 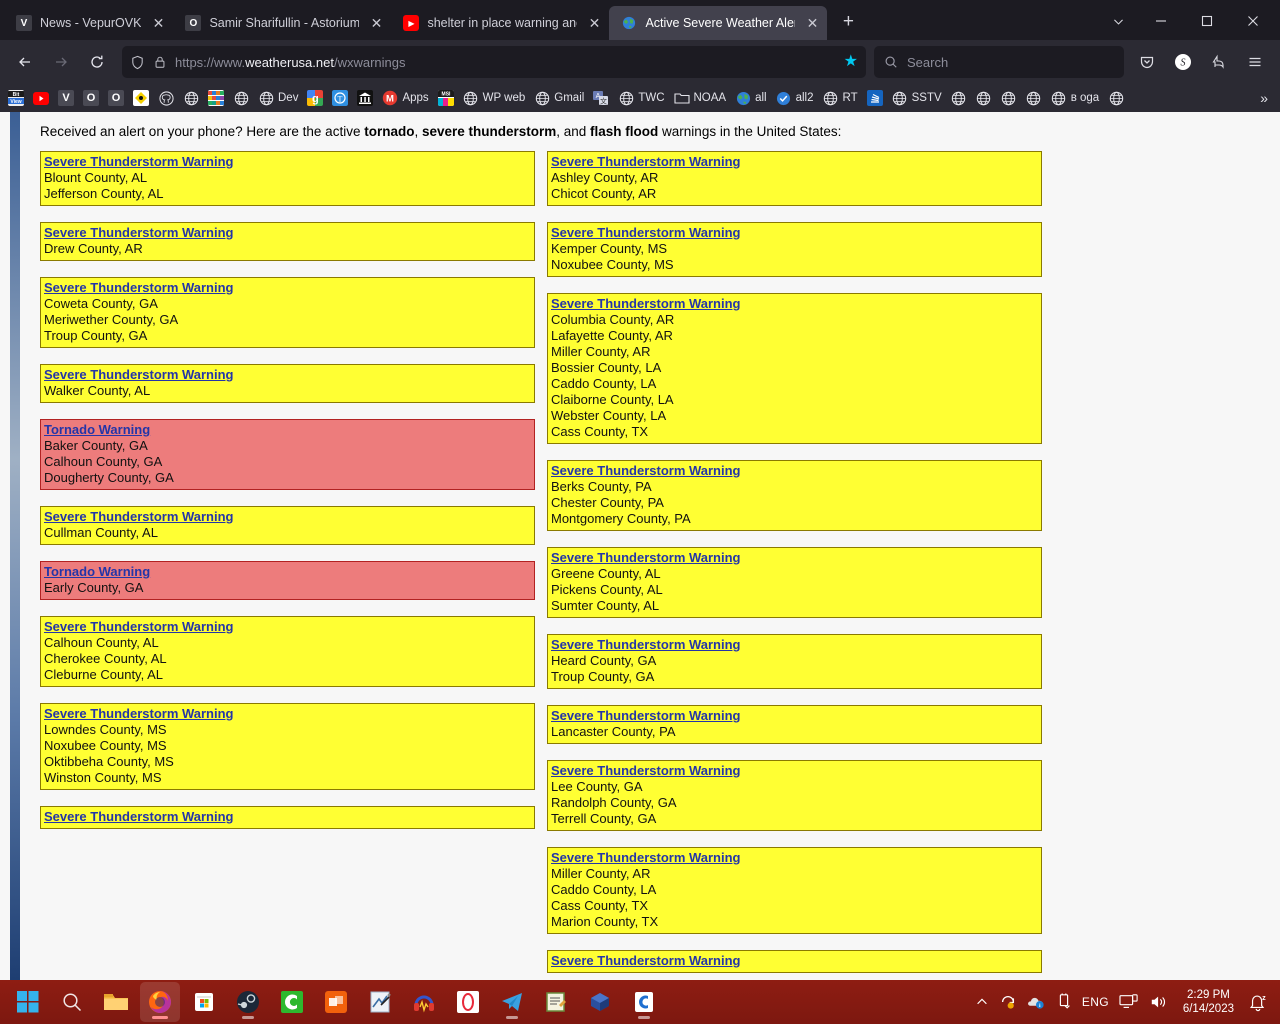 What do you see at coordinates (1147, 62) in the screenshot?
I see `pocket-icon` at bounding box center [1147, 62].